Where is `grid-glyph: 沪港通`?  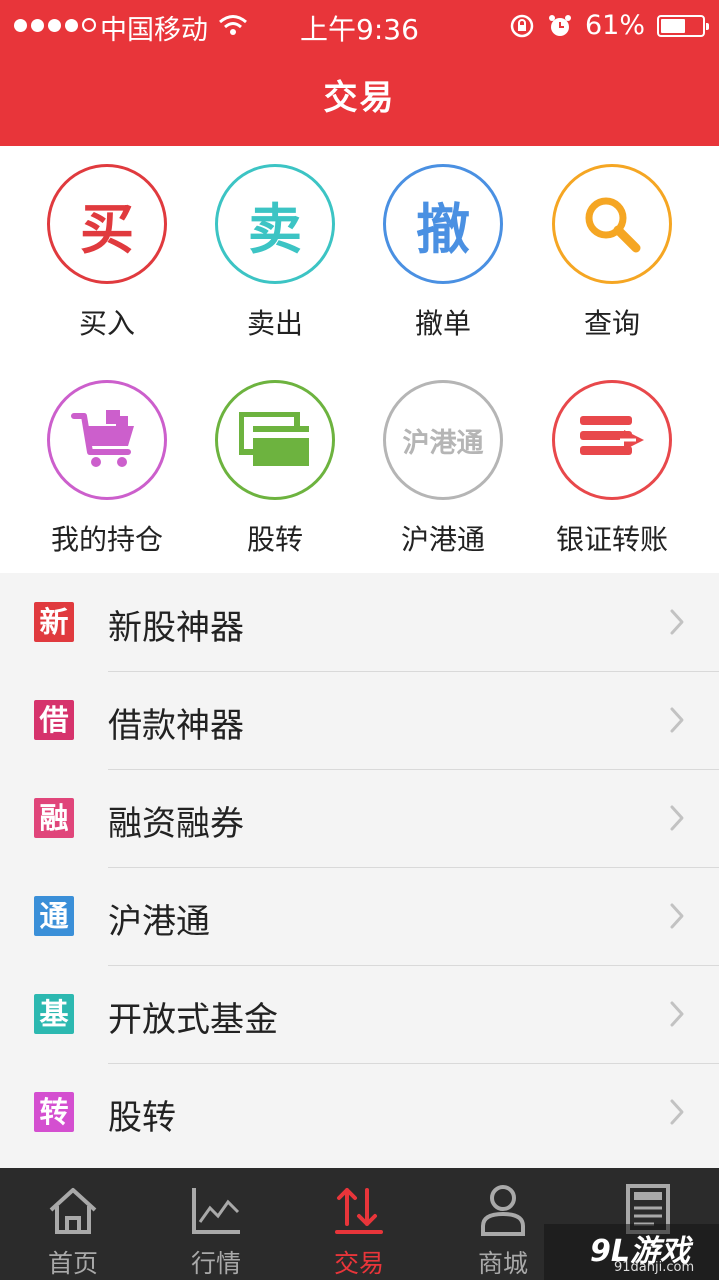 grid-glyph: 沪港通 is located at coordinates (443, 443).